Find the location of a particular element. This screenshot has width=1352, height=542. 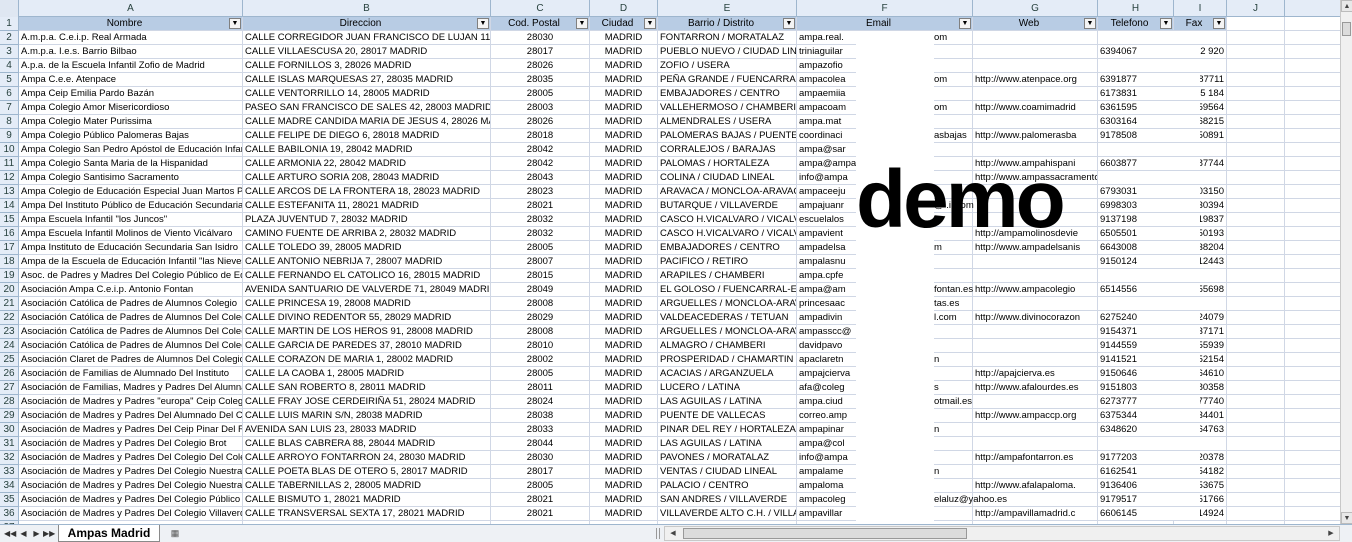

row-header: 8 is located at coordinates (9, 122).